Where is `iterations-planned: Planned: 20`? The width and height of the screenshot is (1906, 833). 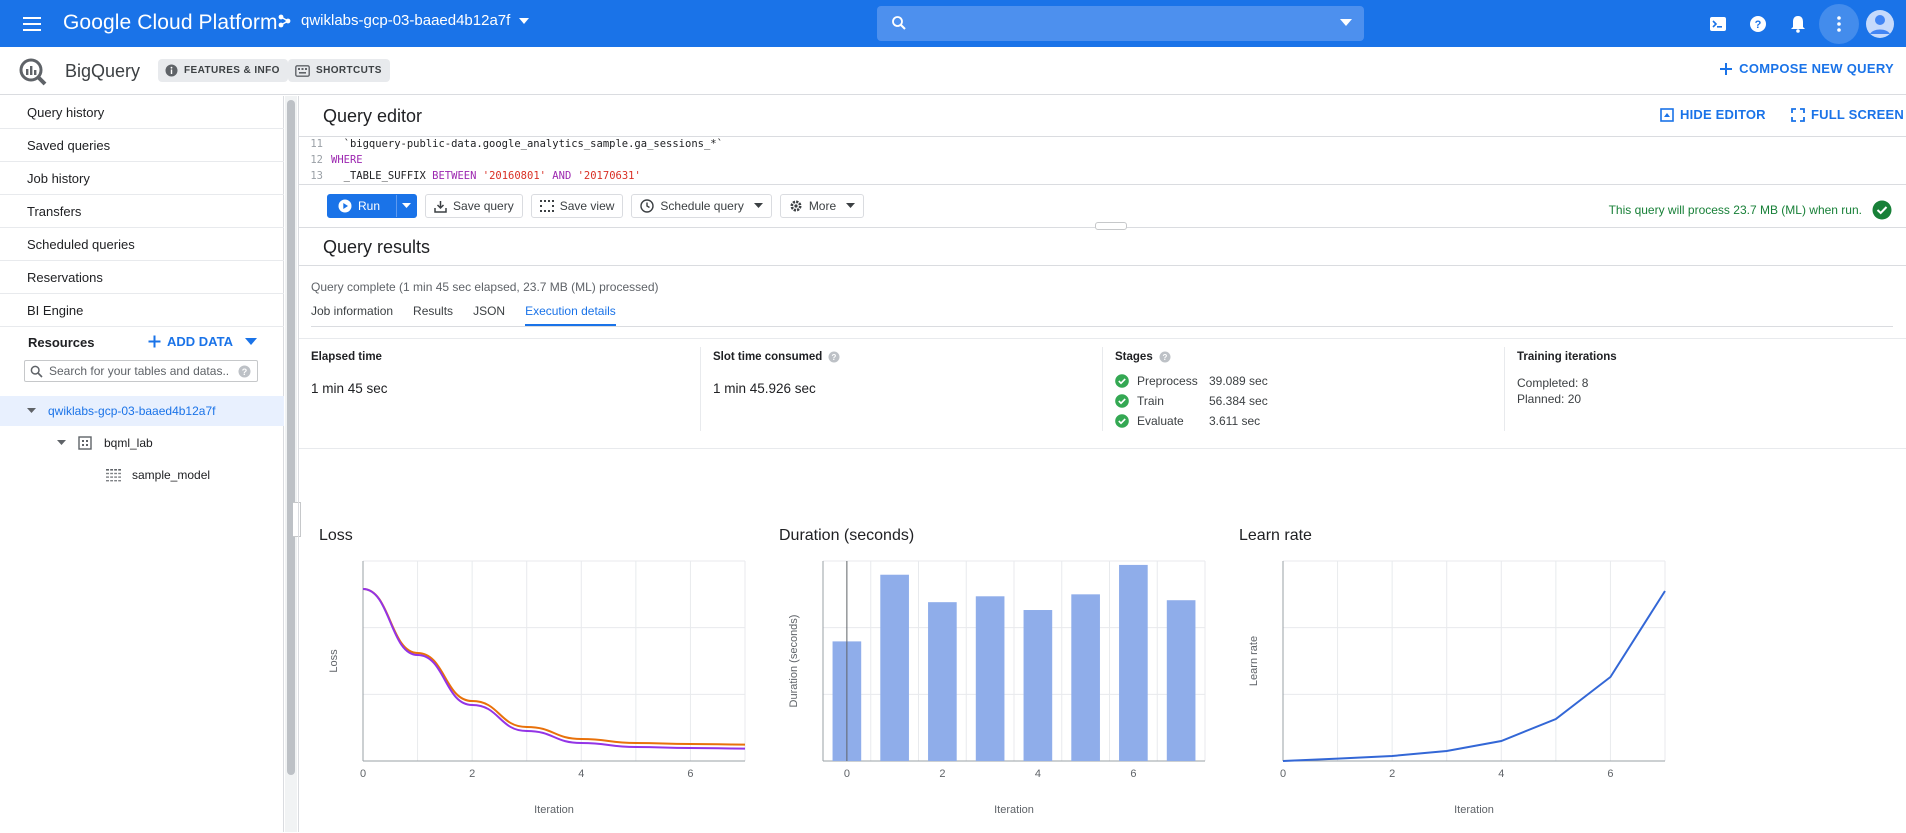
iterations-planned: Planned: 20 is located at coordinates (1549, 399).